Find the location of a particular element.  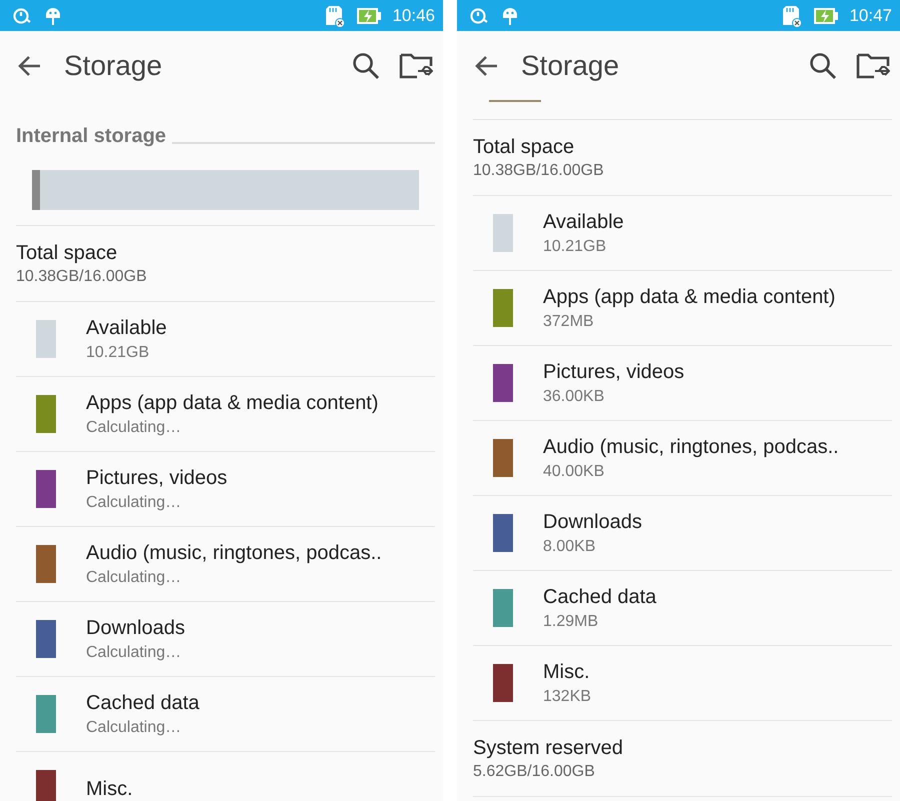

storage-category-item: Apps (app data & media content) 372MB is located at coordinates (682, 308).